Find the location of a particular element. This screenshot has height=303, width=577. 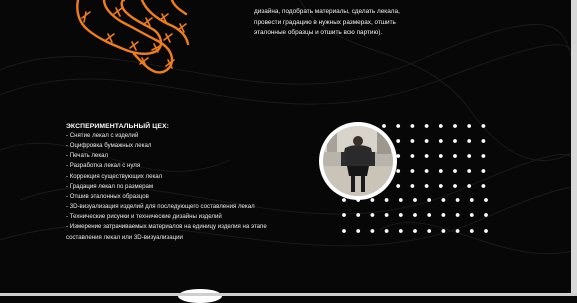

scrollbar is located at coordinates (574, 148).